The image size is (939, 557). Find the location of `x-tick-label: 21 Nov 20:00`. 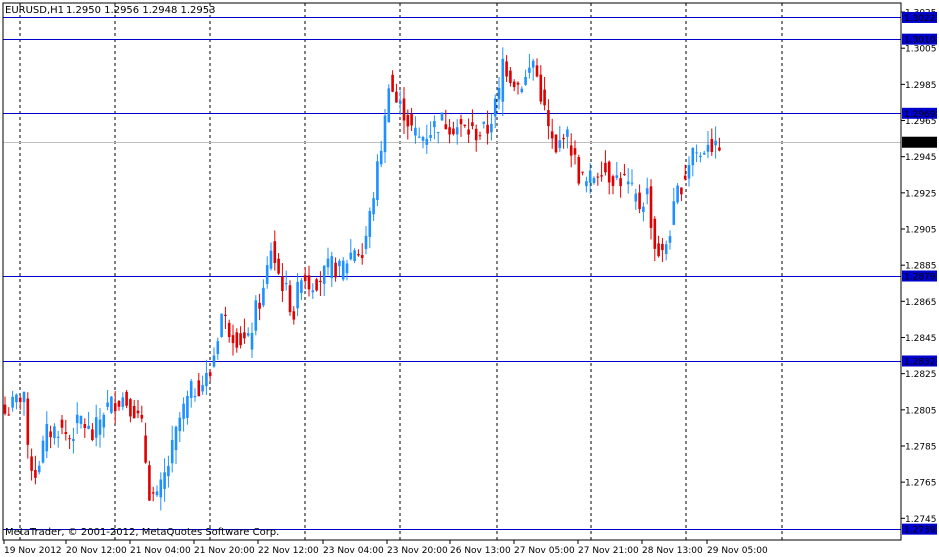

x-tick-label: 21 Nov 20:00 is located at coordinates (224, 551).